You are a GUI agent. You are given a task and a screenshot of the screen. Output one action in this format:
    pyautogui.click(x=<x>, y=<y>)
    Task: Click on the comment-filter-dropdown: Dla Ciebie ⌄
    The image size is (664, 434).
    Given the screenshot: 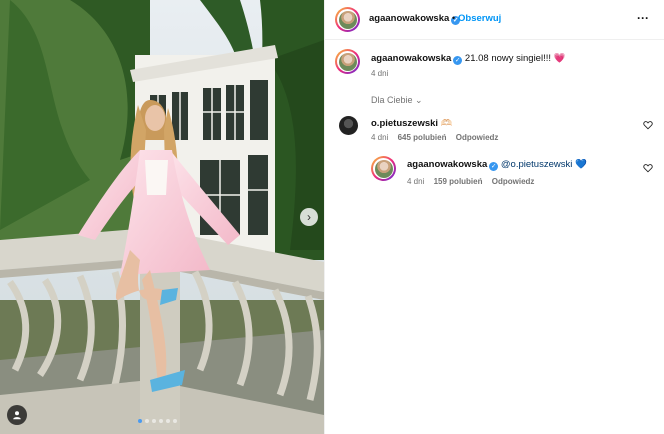 What is the action you would take?
    pyautogui.click(x=397, y=100)
    